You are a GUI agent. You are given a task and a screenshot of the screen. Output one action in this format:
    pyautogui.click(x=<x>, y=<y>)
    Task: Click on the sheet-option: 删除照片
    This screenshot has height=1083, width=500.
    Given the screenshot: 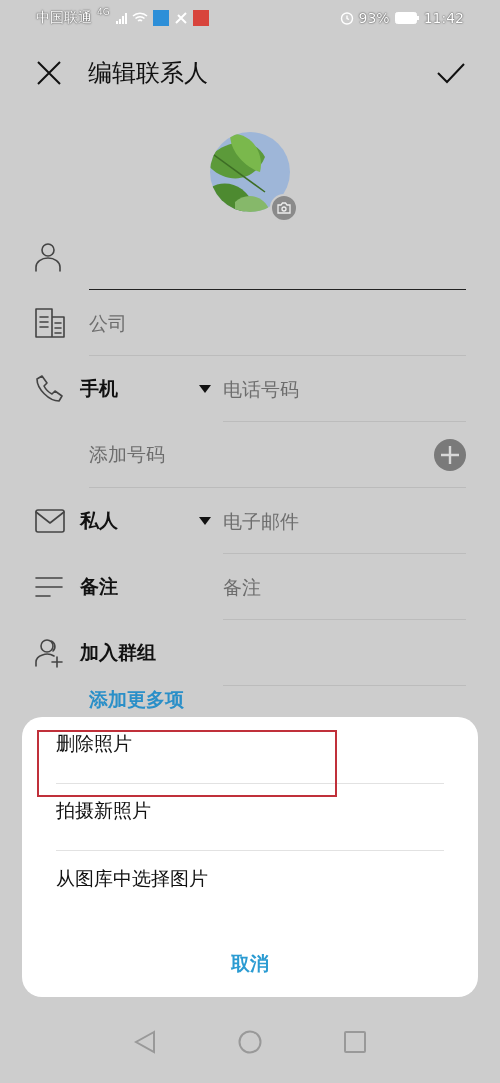 What is the action you would take?
    pyautogui.click(x=250, y=750)
    